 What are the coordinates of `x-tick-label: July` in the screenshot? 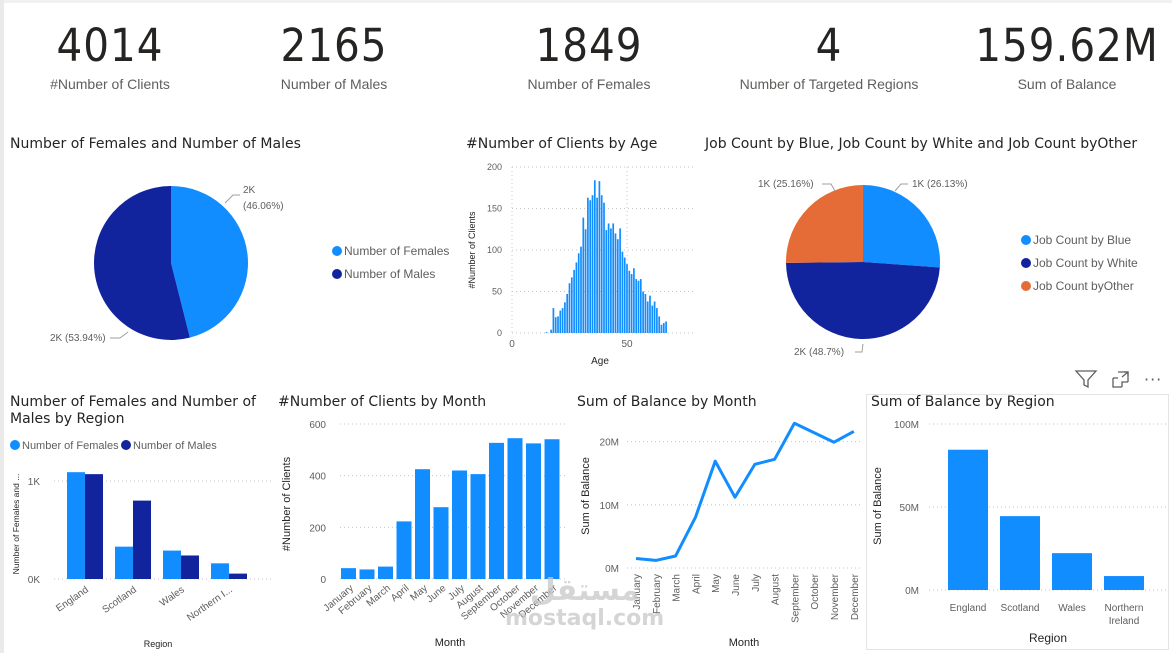 It's located at (756, 583).